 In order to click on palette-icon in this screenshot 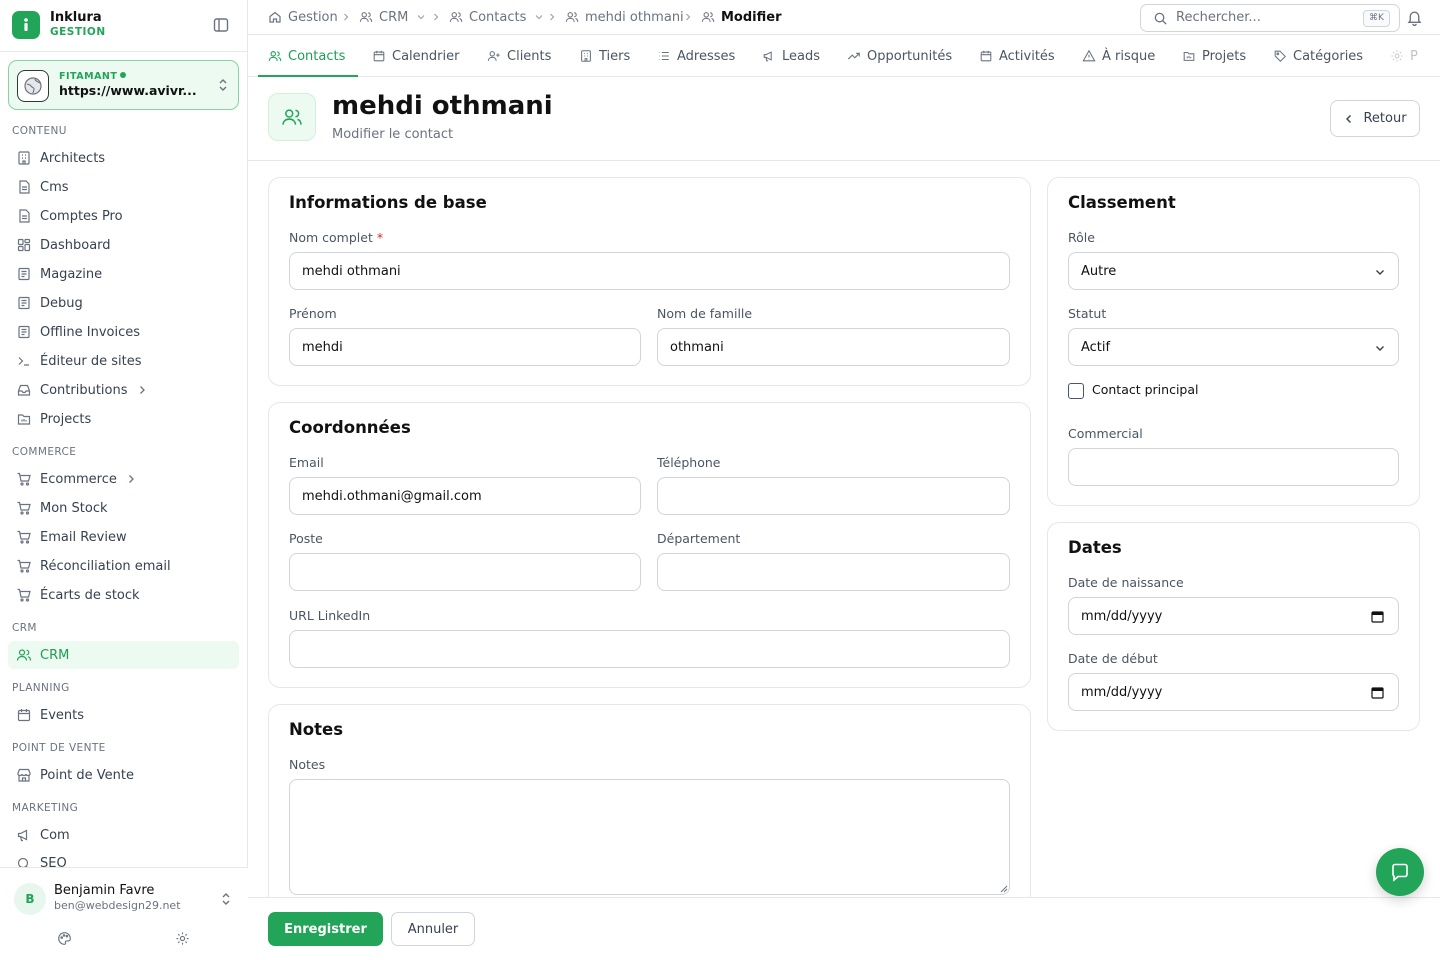, I will do `click(64, 938)`.